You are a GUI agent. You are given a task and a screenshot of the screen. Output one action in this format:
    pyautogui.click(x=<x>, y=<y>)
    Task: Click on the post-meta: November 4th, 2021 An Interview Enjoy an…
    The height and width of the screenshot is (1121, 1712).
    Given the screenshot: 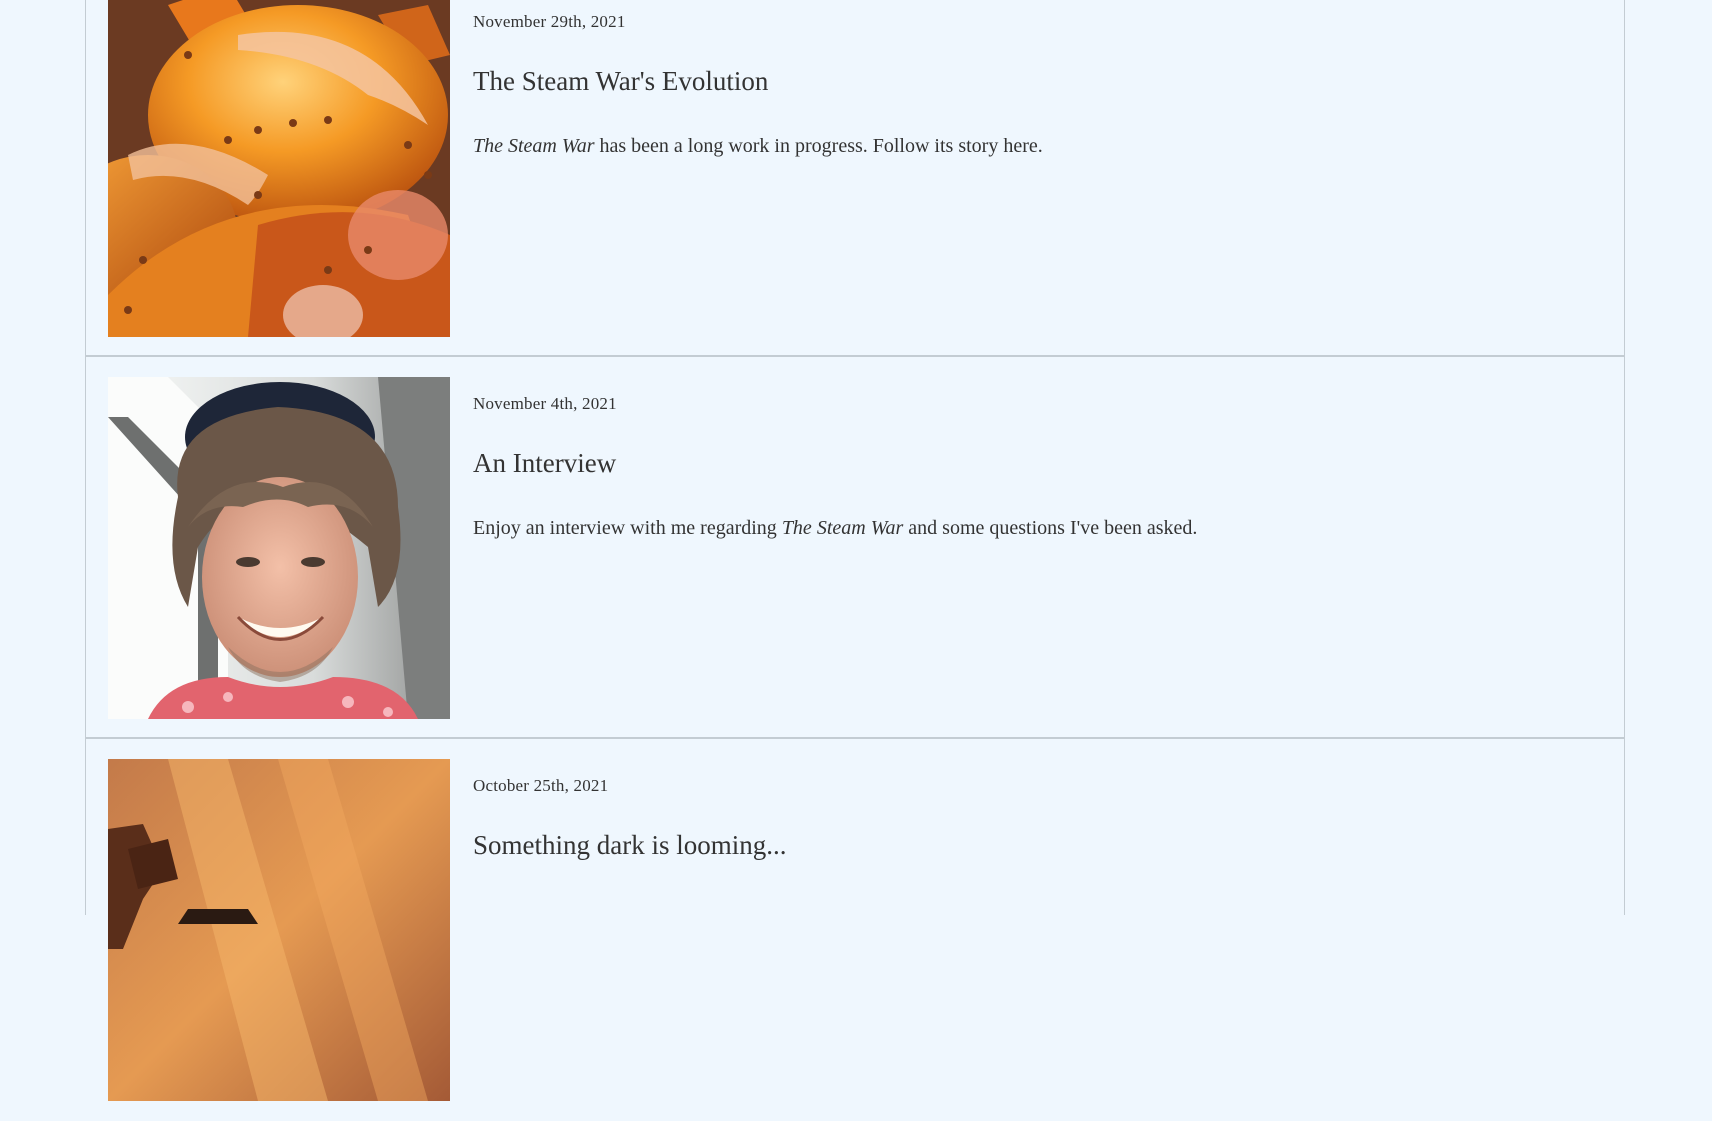 What is the action you would take?
    pyautogui.click(x=1028, y=458)
    